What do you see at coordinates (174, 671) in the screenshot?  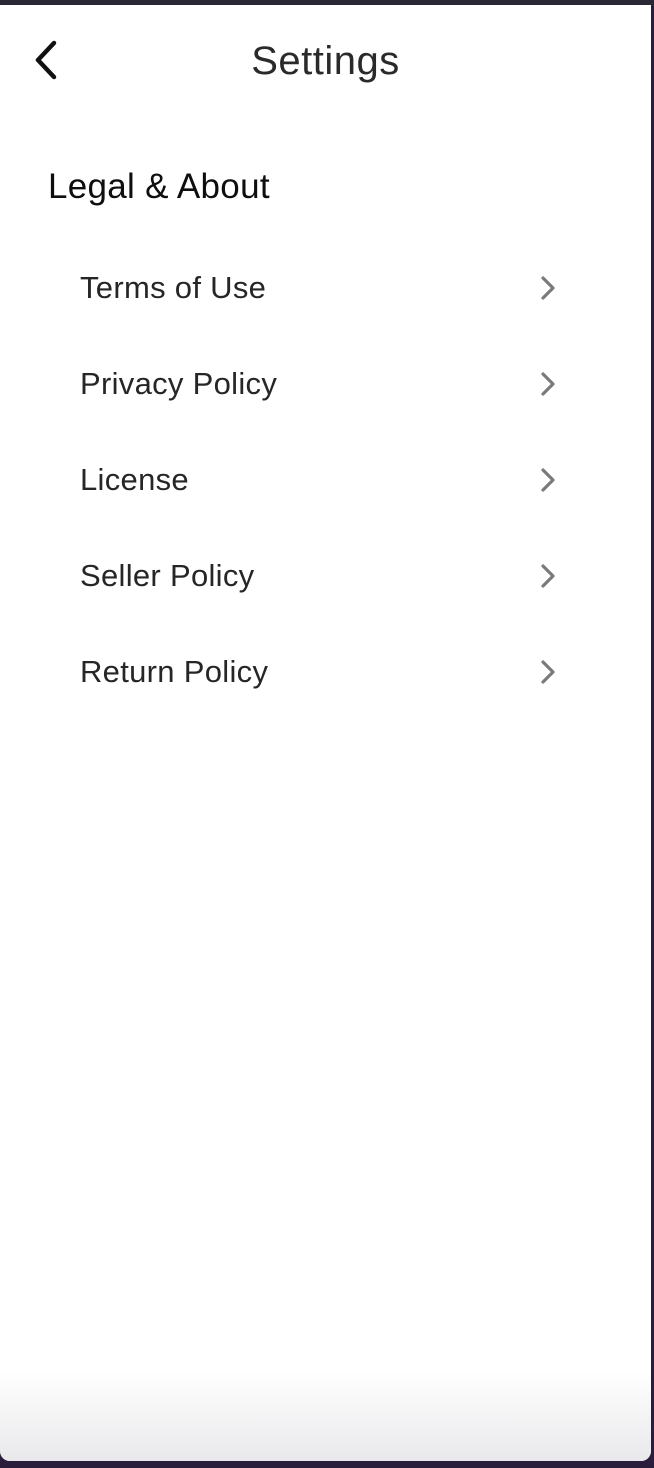 I see `menu-item-label: Return Policy` at bounding box center [174, 671].